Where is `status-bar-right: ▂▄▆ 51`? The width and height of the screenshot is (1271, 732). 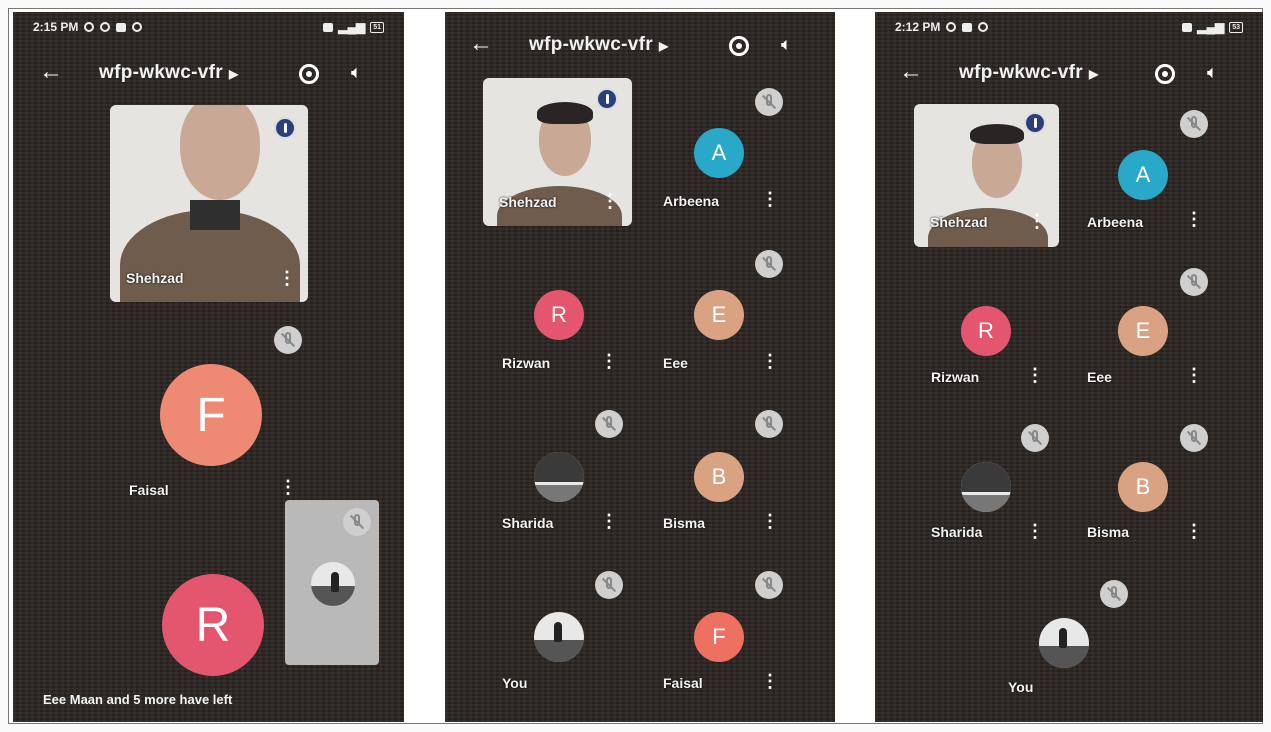 status-bar-right: ▂▄▆ 51 is located at coordinates (353, 27).